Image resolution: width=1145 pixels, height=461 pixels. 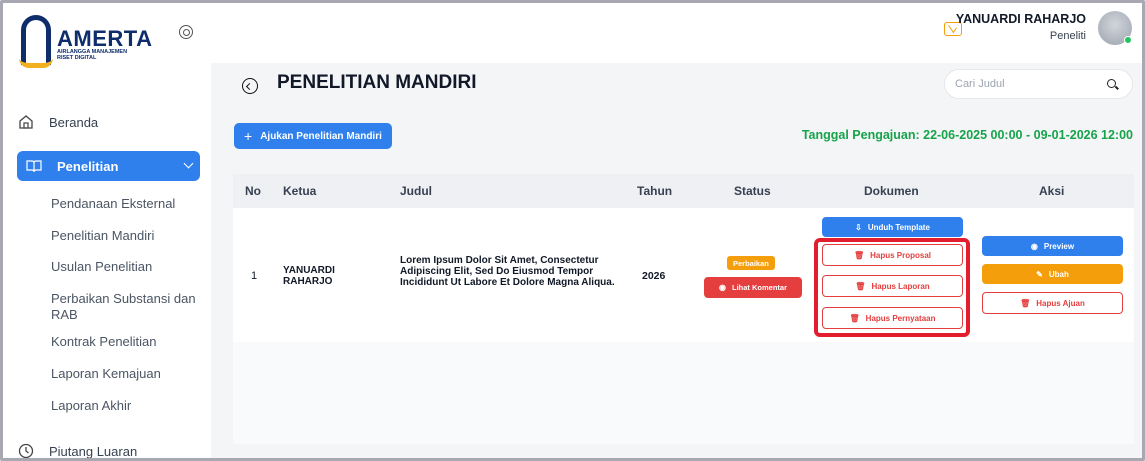 What do you see at coordinates (900, 286) in the screenshot?
I see `hapus-laporan-label: Hapus Laporan` at bounding box center [900, 286].